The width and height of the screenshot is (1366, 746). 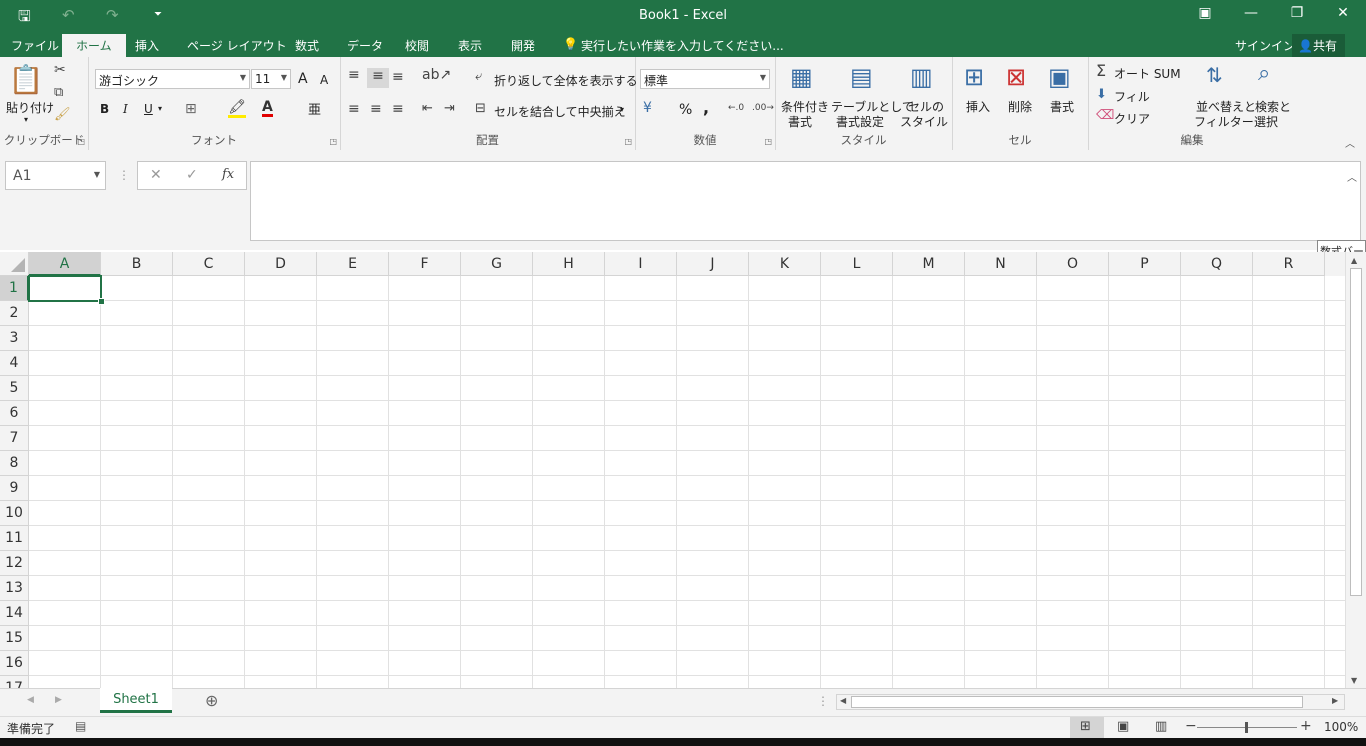 I want to click on fill-handle, so click(x=101, y=301).